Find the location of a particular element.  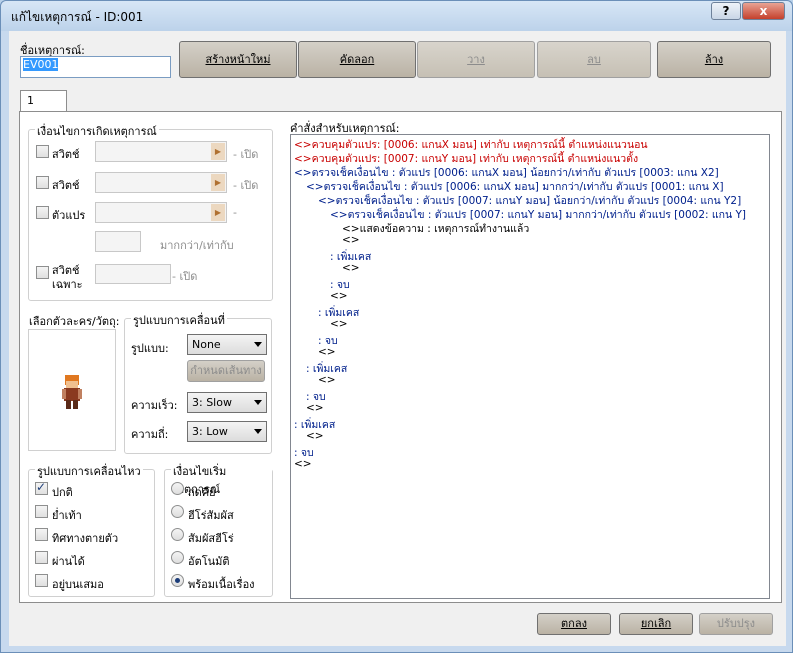

option-through-label: ผ่านได้ is located at coordinates (68, 561).